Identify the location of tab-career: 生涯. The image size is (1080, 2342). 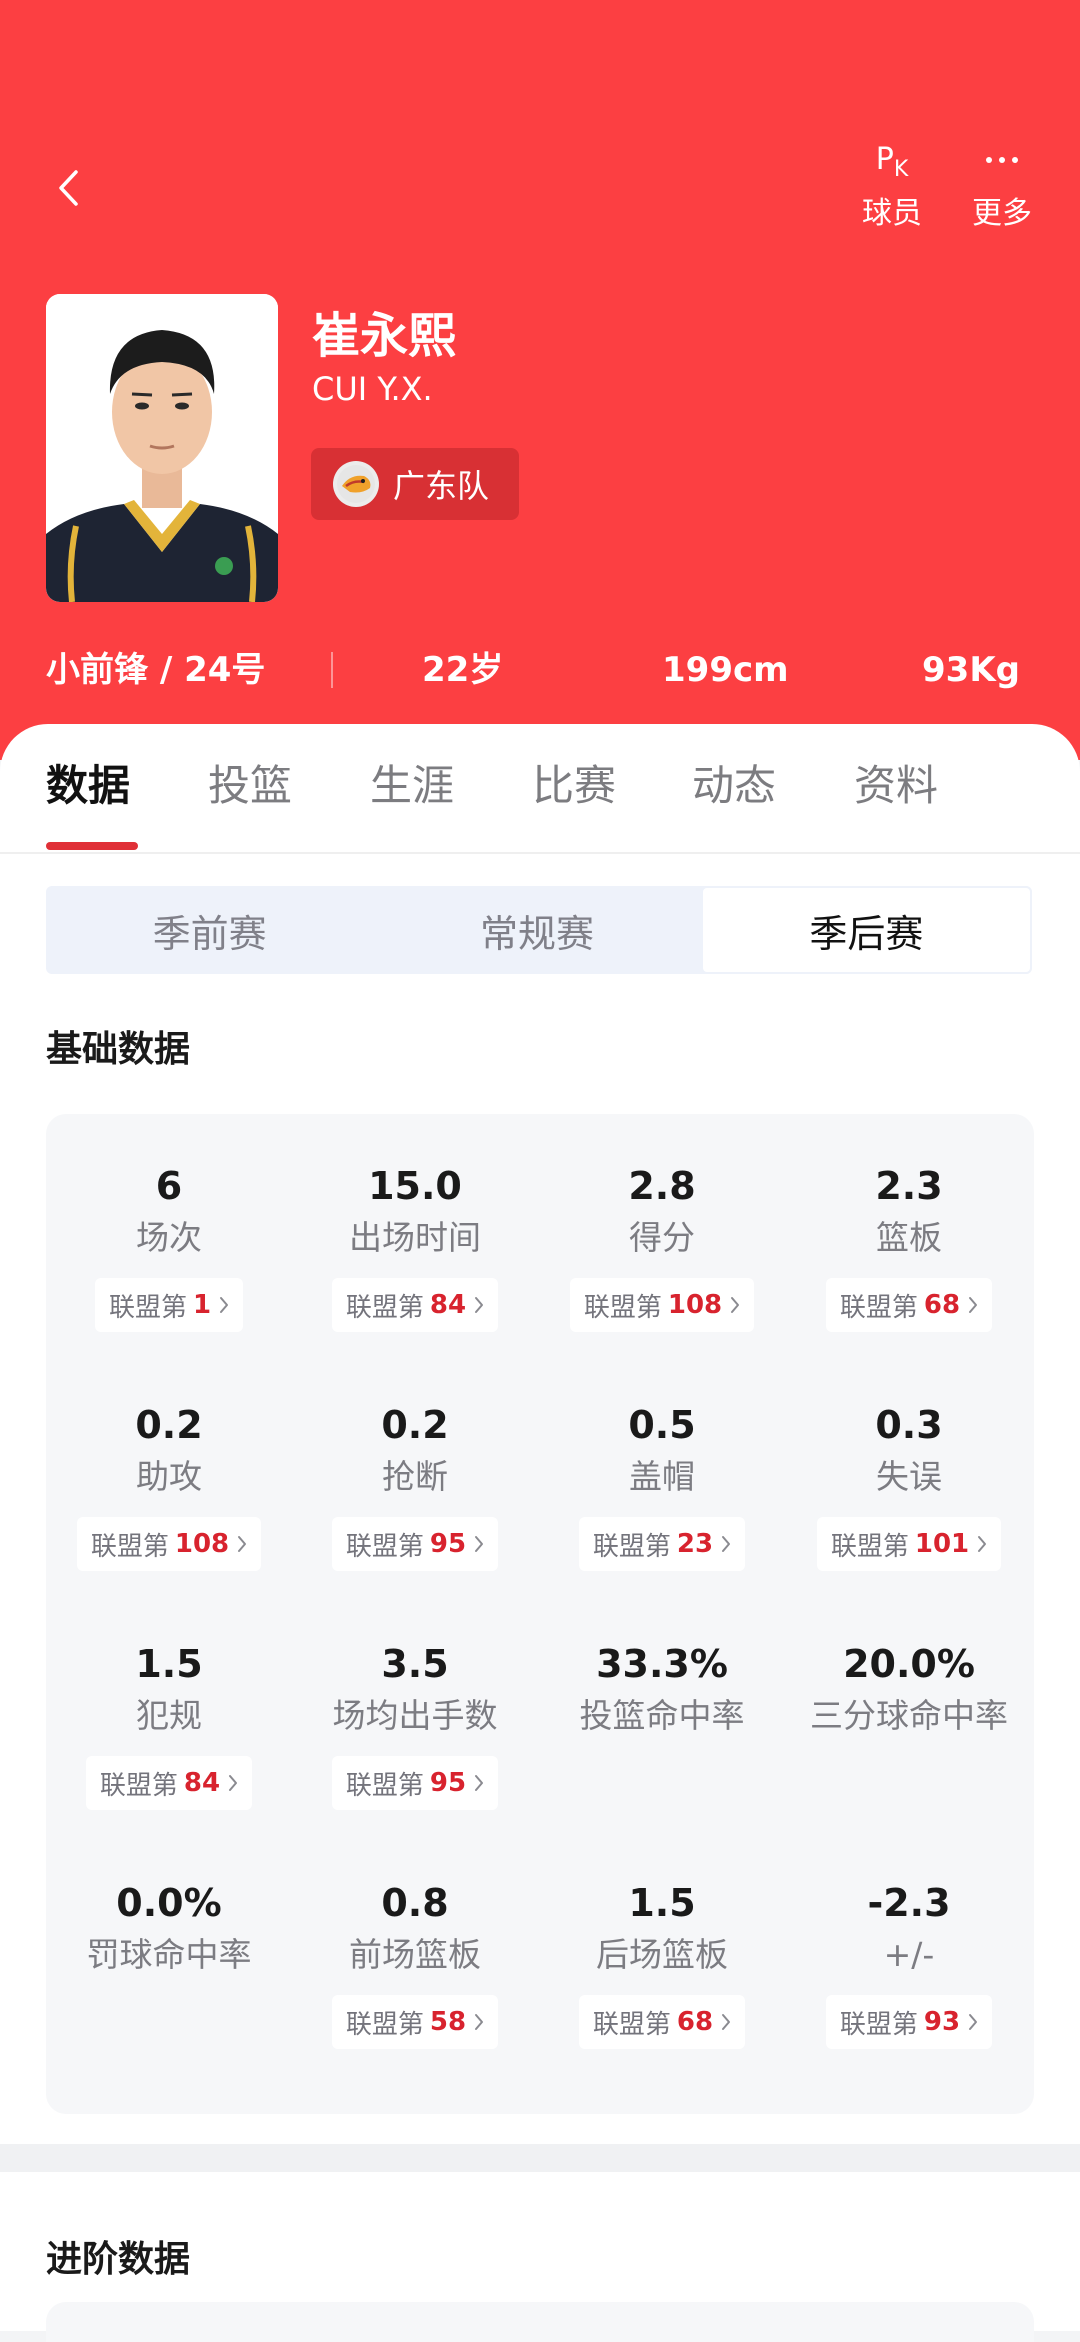
(412, 782).